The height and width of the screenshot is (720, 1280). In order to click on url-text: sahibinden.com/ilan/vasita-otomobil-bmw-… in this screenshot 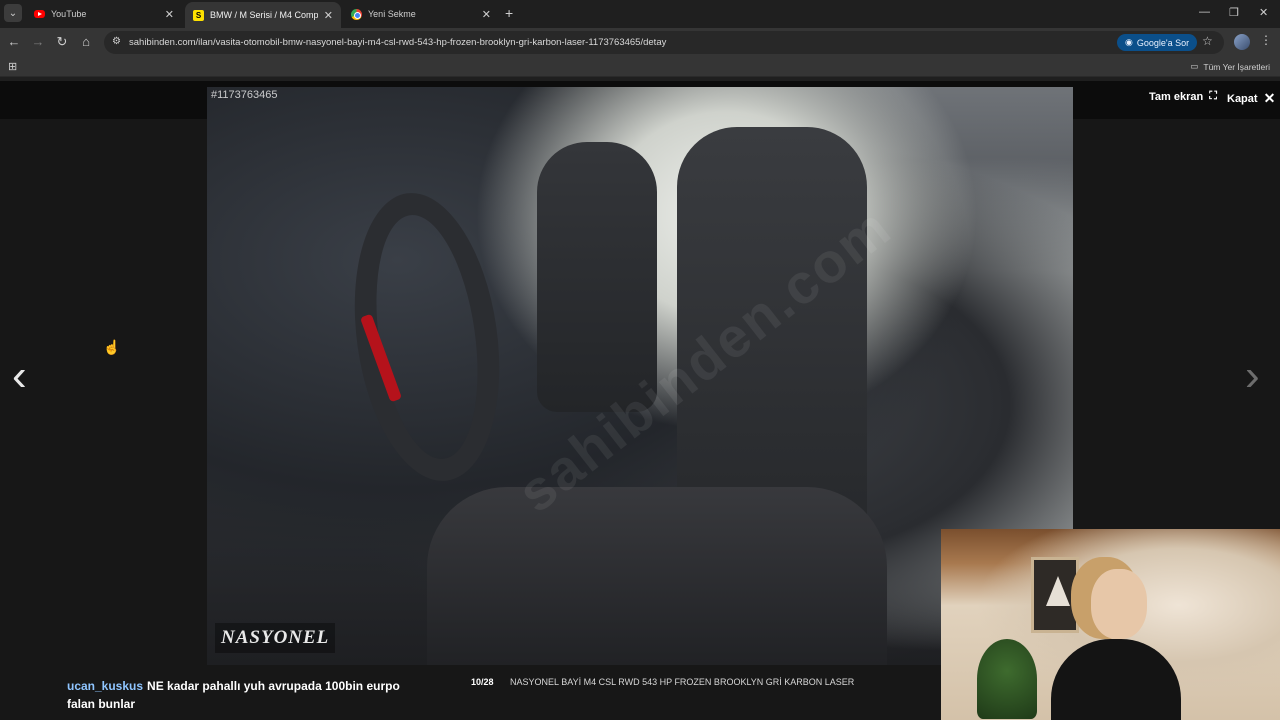, I will do `click(398, 42)`.